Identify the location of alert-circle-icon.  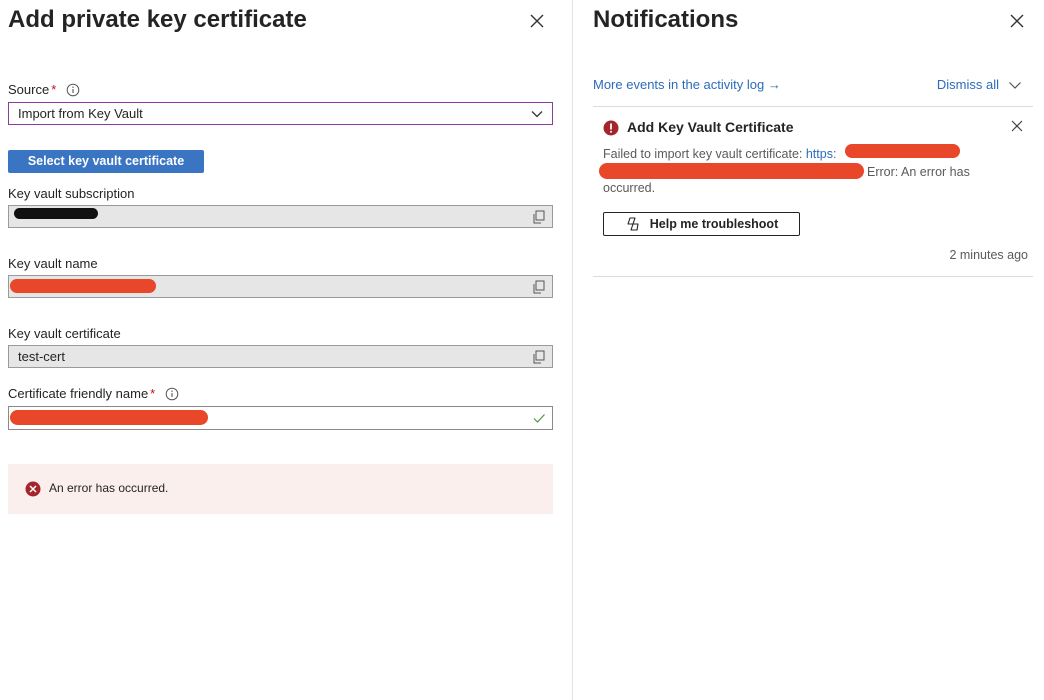
(611, 128).